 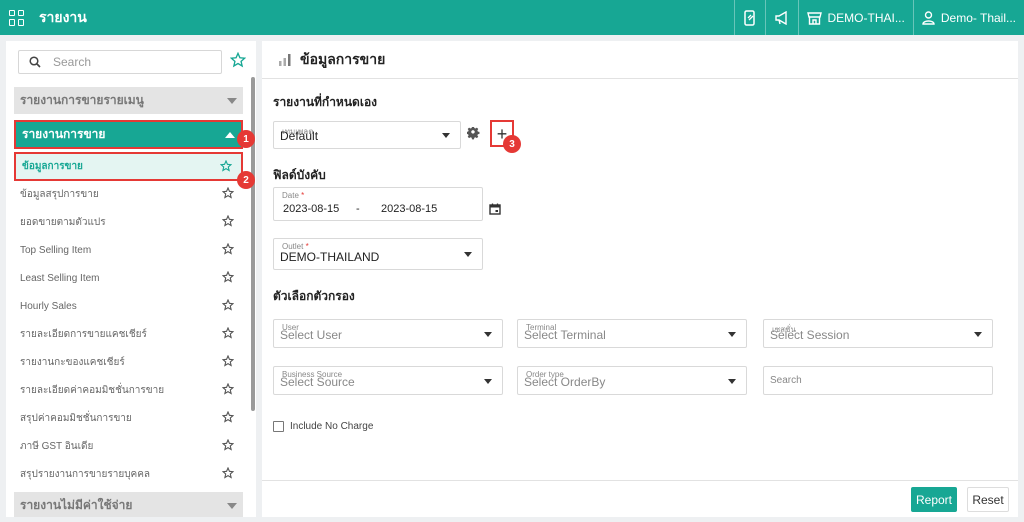 What do you see at coordinates (246, 180) in the screenshot?
I see `step-badge-2: 2` at bounding box center [246, 180].